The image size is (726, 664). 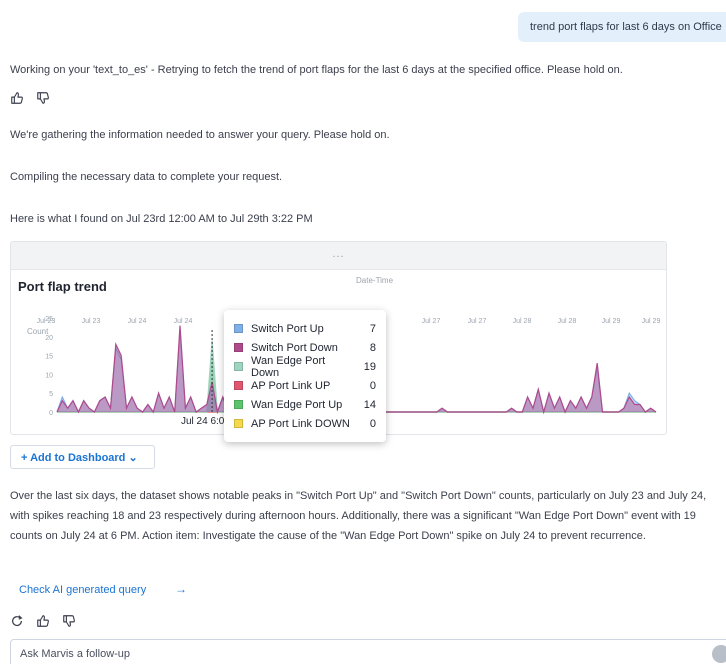 I want to click on send-icon, so click(x=719, y=654).